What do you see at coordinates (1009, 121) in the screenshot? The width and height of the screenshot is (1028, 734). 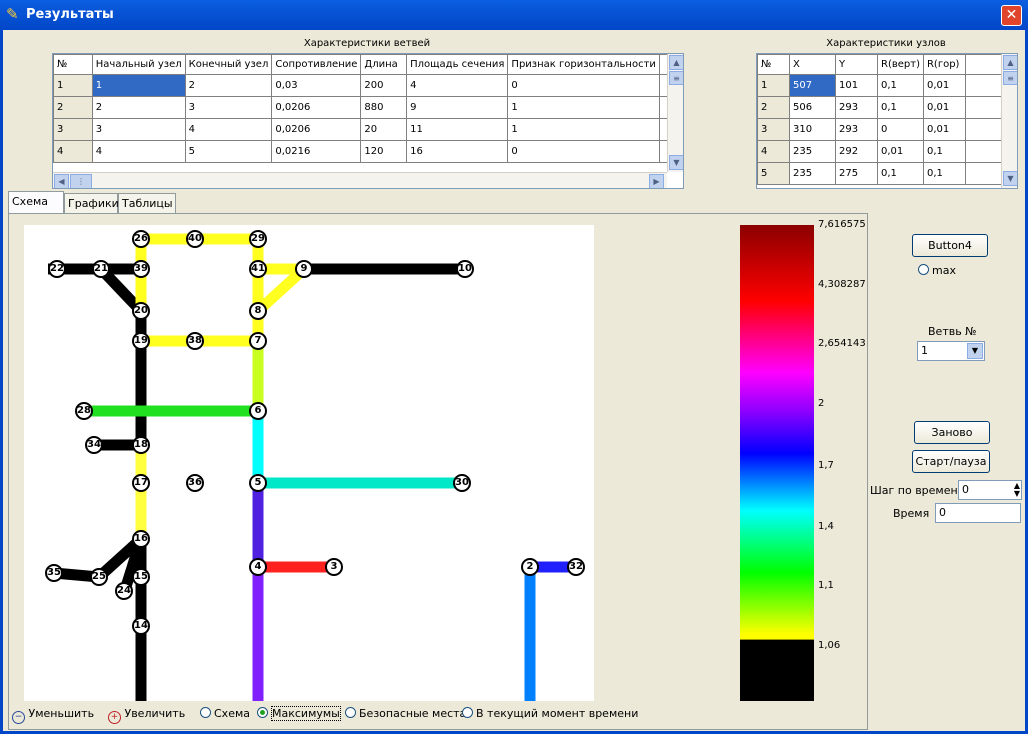 I see `nodes-vscroll: ▲ ≡ ▼` at bounding box center [1009, 121].